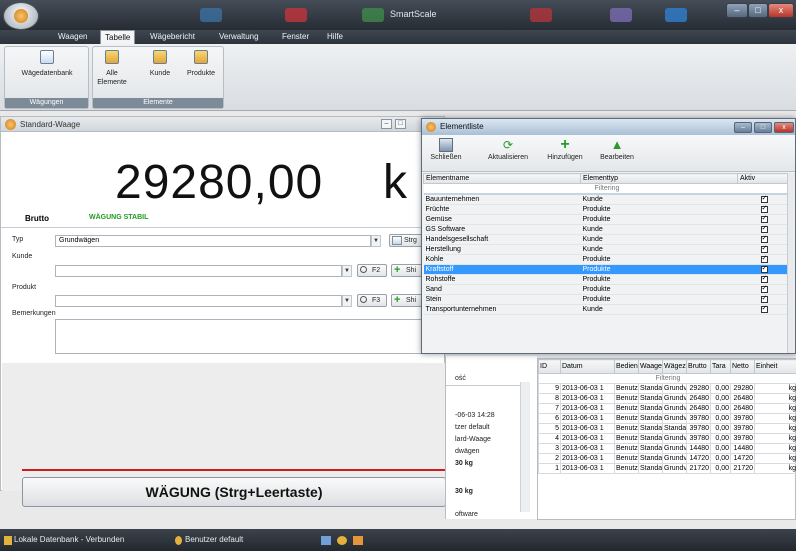 The height and width of the screenshot is (551, 796). I want to click on aktualisieren-button: ⟳ Aktualisieren, so click(508, 149).